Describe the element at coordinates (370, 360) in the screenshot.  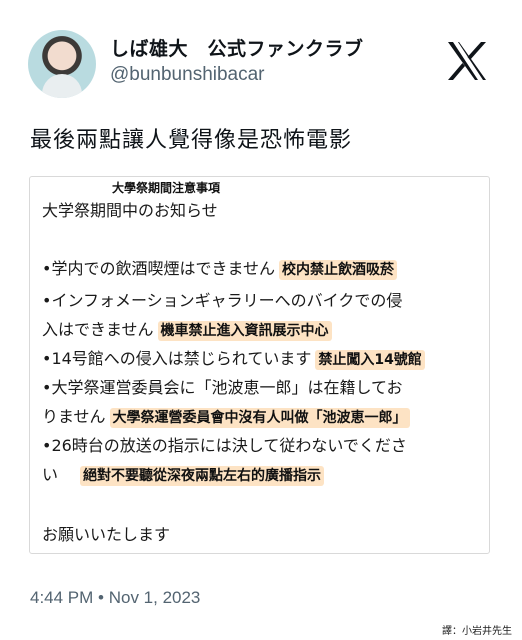
I see `translation-highlight: 禁止闖入14號館` at that location.